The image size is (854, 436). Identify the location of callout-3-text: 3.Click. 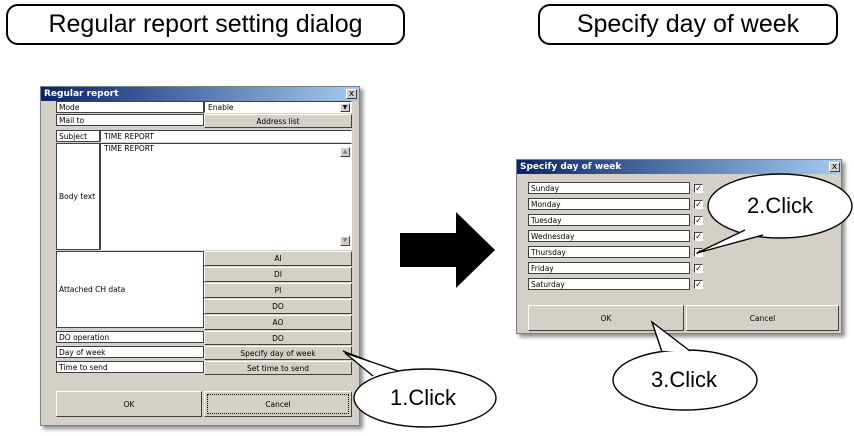
(684, 379).